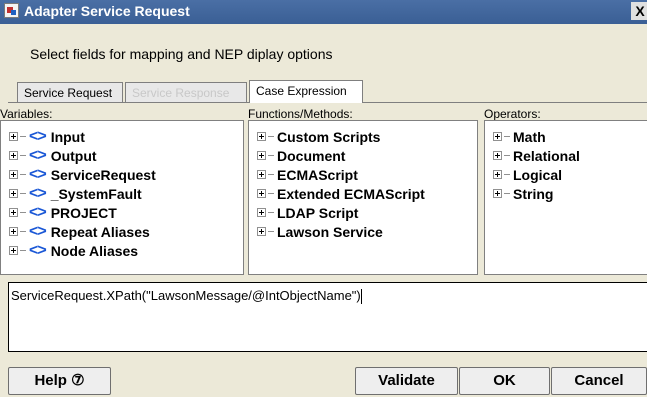 The width and height of the screenshot is (647, 397). I want to click on variable-item: <> Repeat Aliases, so click(79, 231).